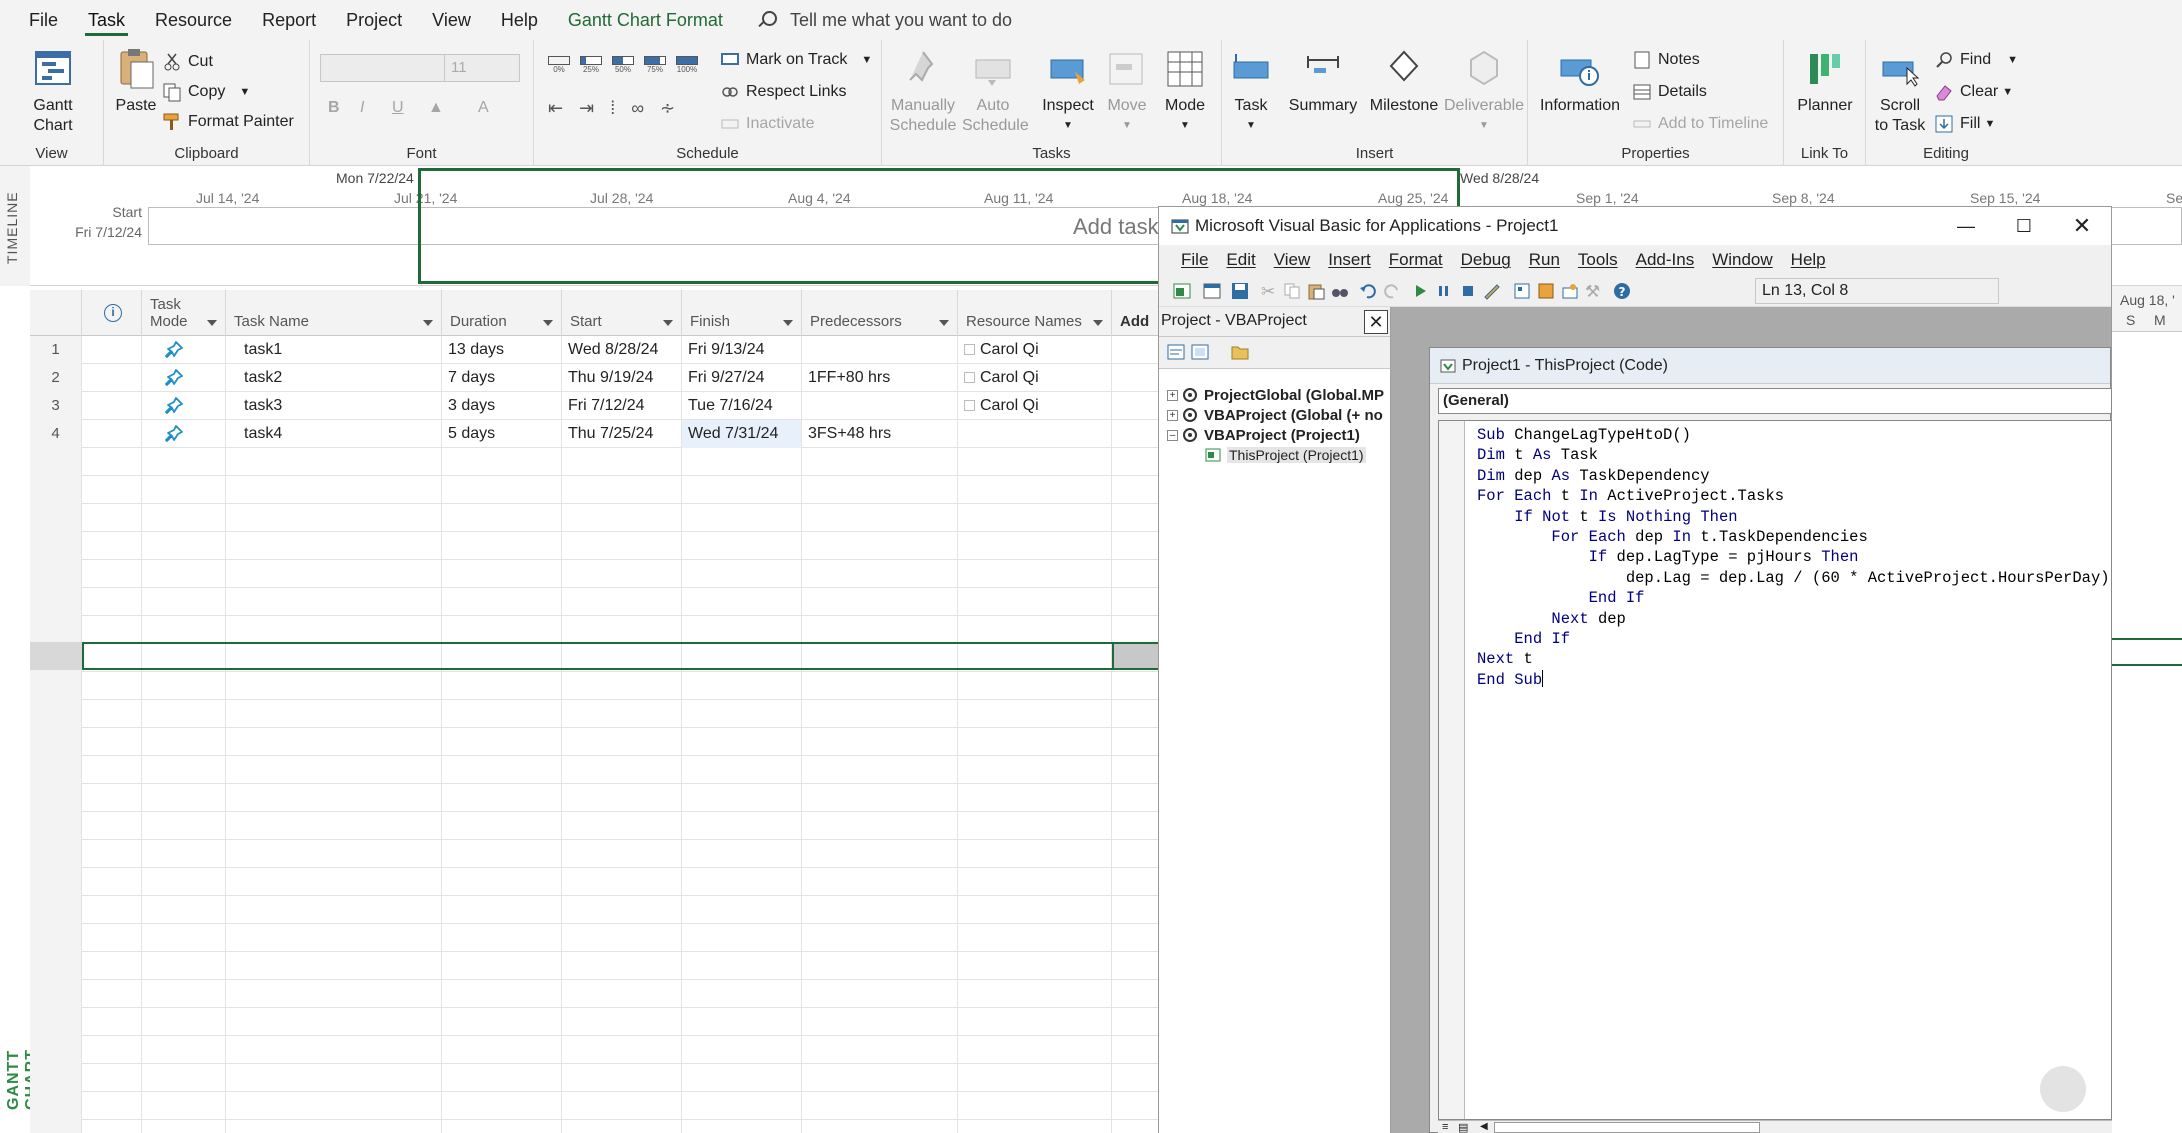 Image resolution: width=2182 pixels, height=1133 pixels. Describe the element at coordinates (184, 313) in the screenshot. I see `column-header-task-mode: Task Mode` at that location.